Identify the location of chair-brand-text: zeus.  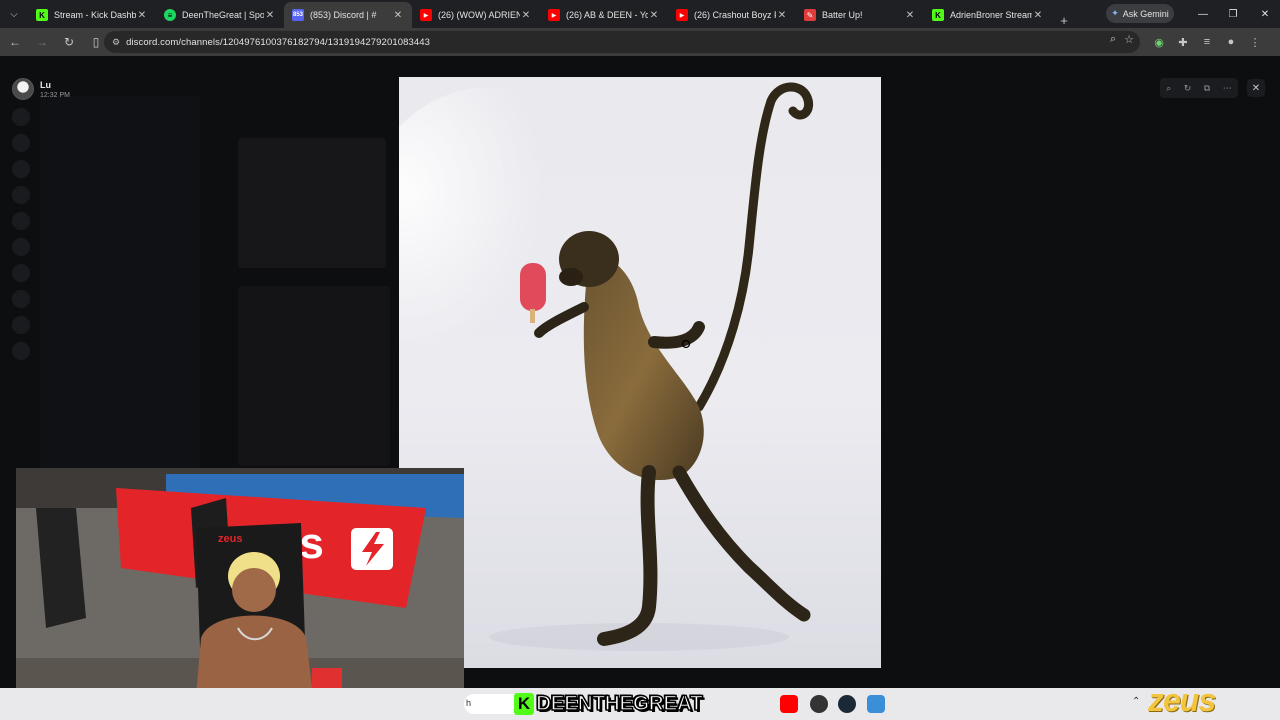
(230, 539).